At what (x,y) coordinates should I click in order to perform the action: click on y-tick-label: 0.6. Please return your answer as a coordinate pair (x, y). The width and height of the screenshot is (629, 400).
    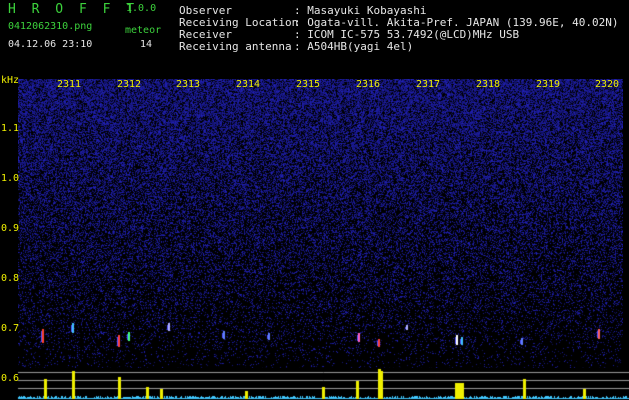
    Looking at the image, I should click on (10, 378).